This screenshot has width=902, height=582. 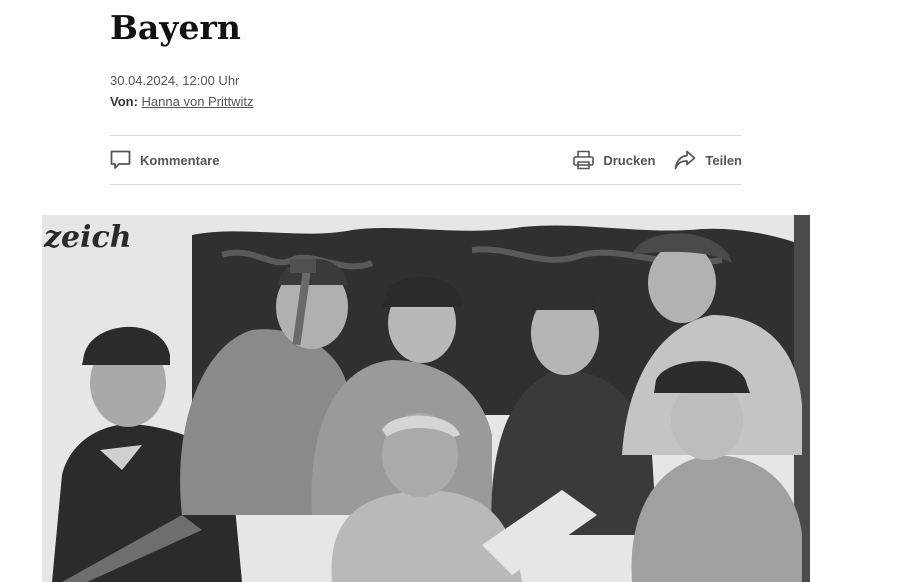 I want to click on comment-icon, so click(x=120, y=160).